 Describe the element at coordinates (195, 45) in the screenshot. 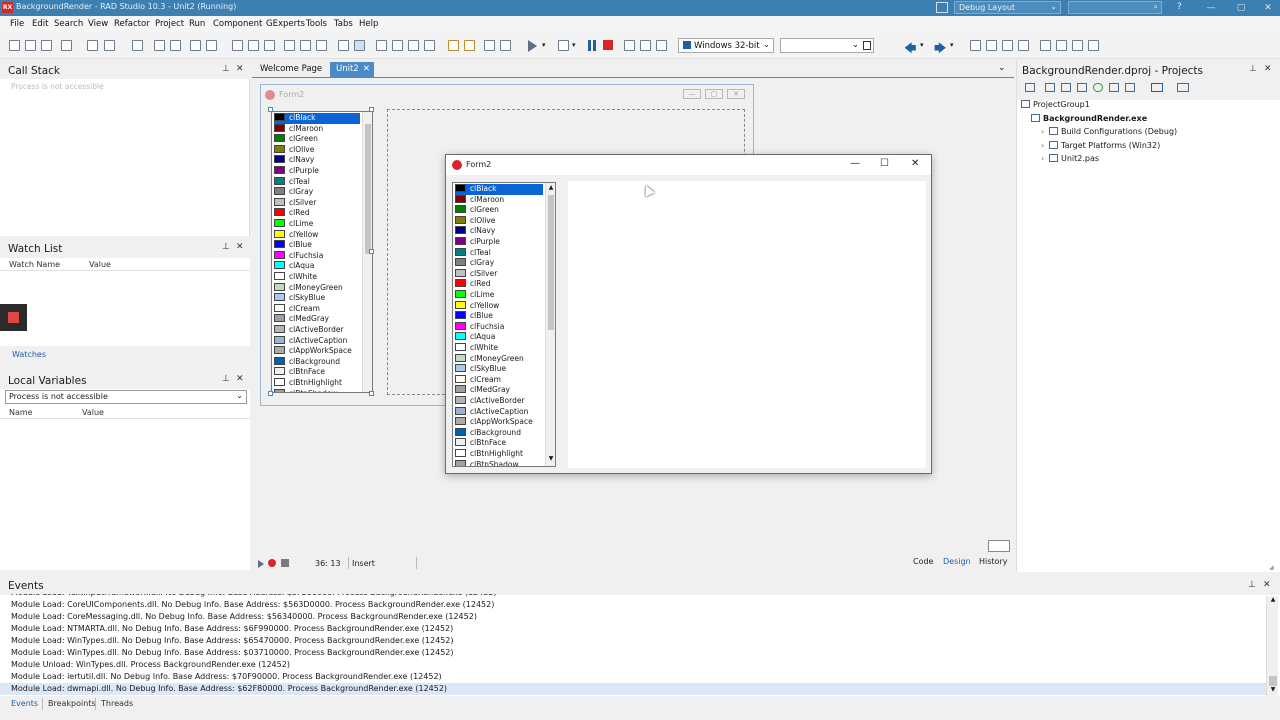

I see `open-file-icon` at that location.